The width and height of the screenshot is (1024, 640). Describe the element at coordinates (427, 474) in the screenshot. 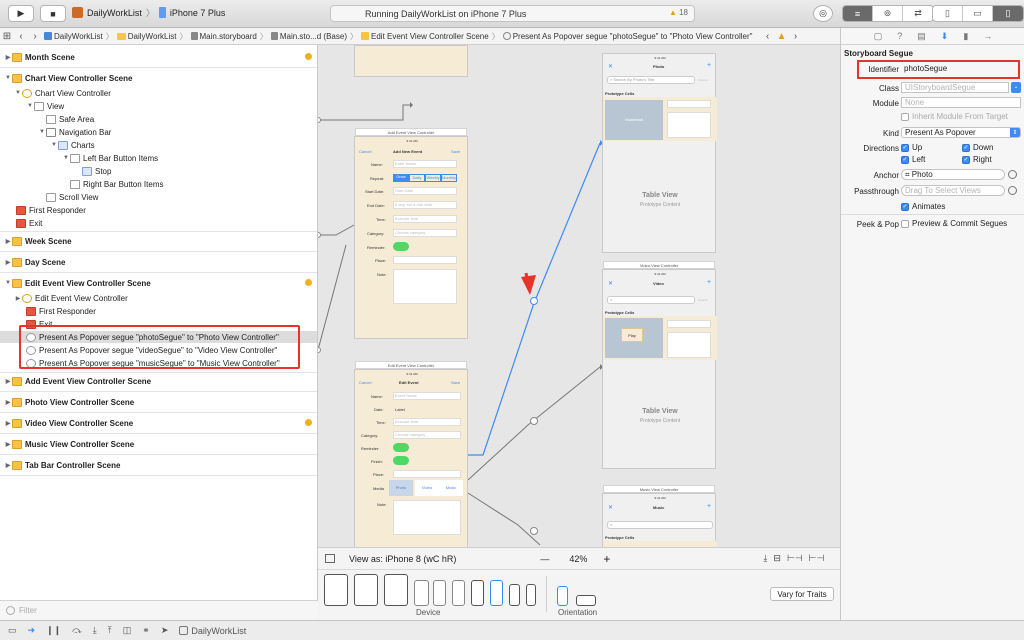

I see `place-field` at that location.